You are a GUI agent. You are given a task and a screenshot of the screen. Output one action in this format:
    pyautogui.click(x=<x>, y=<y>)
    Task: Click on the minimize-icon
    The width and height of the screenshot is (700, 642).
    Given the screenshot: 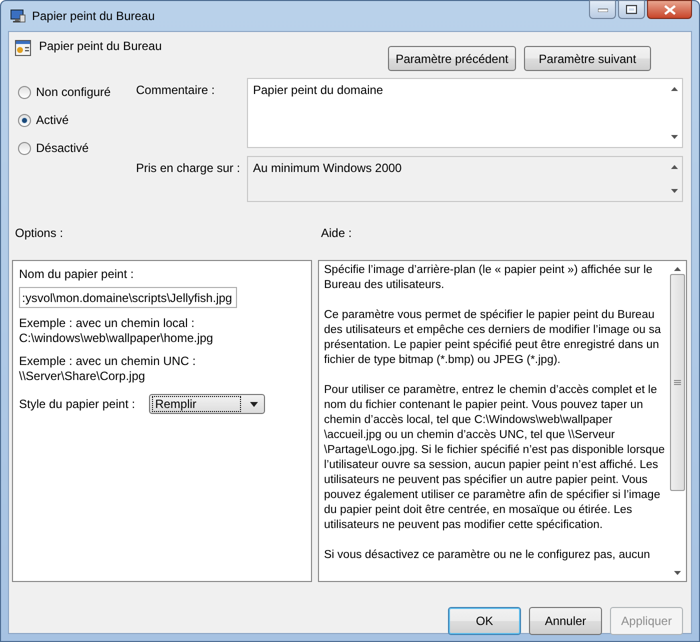 What is the action you would take?
    pyautogui.click(x=603, y=10)
    